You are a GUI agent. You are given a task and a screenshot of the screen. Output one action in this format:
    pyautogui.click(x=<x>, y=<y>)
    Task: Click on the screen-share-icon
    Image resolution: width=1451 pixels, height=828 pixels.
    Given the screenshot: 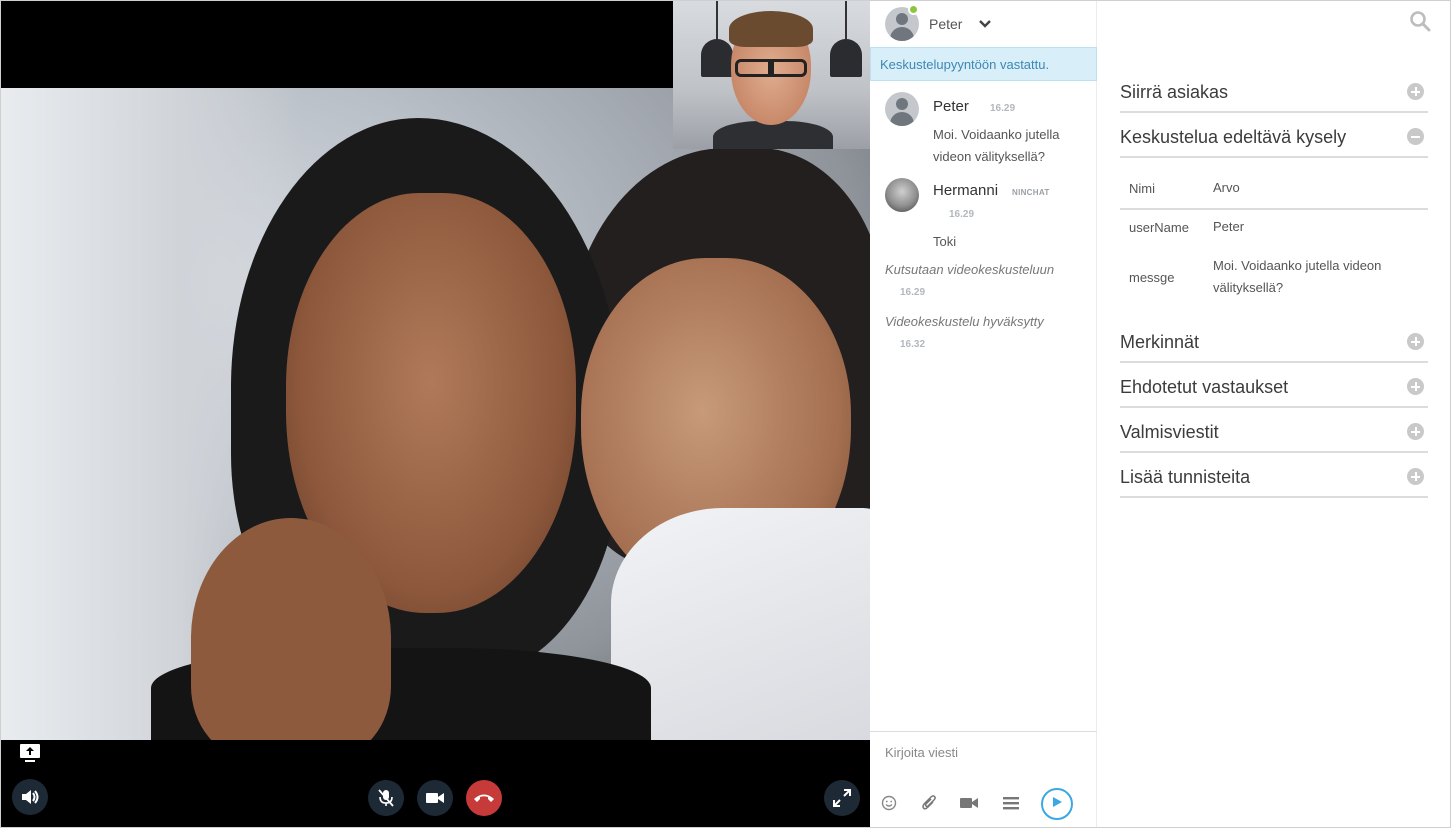 What is the action you would take?
    pyautogui.click(x=30, y=753)
    